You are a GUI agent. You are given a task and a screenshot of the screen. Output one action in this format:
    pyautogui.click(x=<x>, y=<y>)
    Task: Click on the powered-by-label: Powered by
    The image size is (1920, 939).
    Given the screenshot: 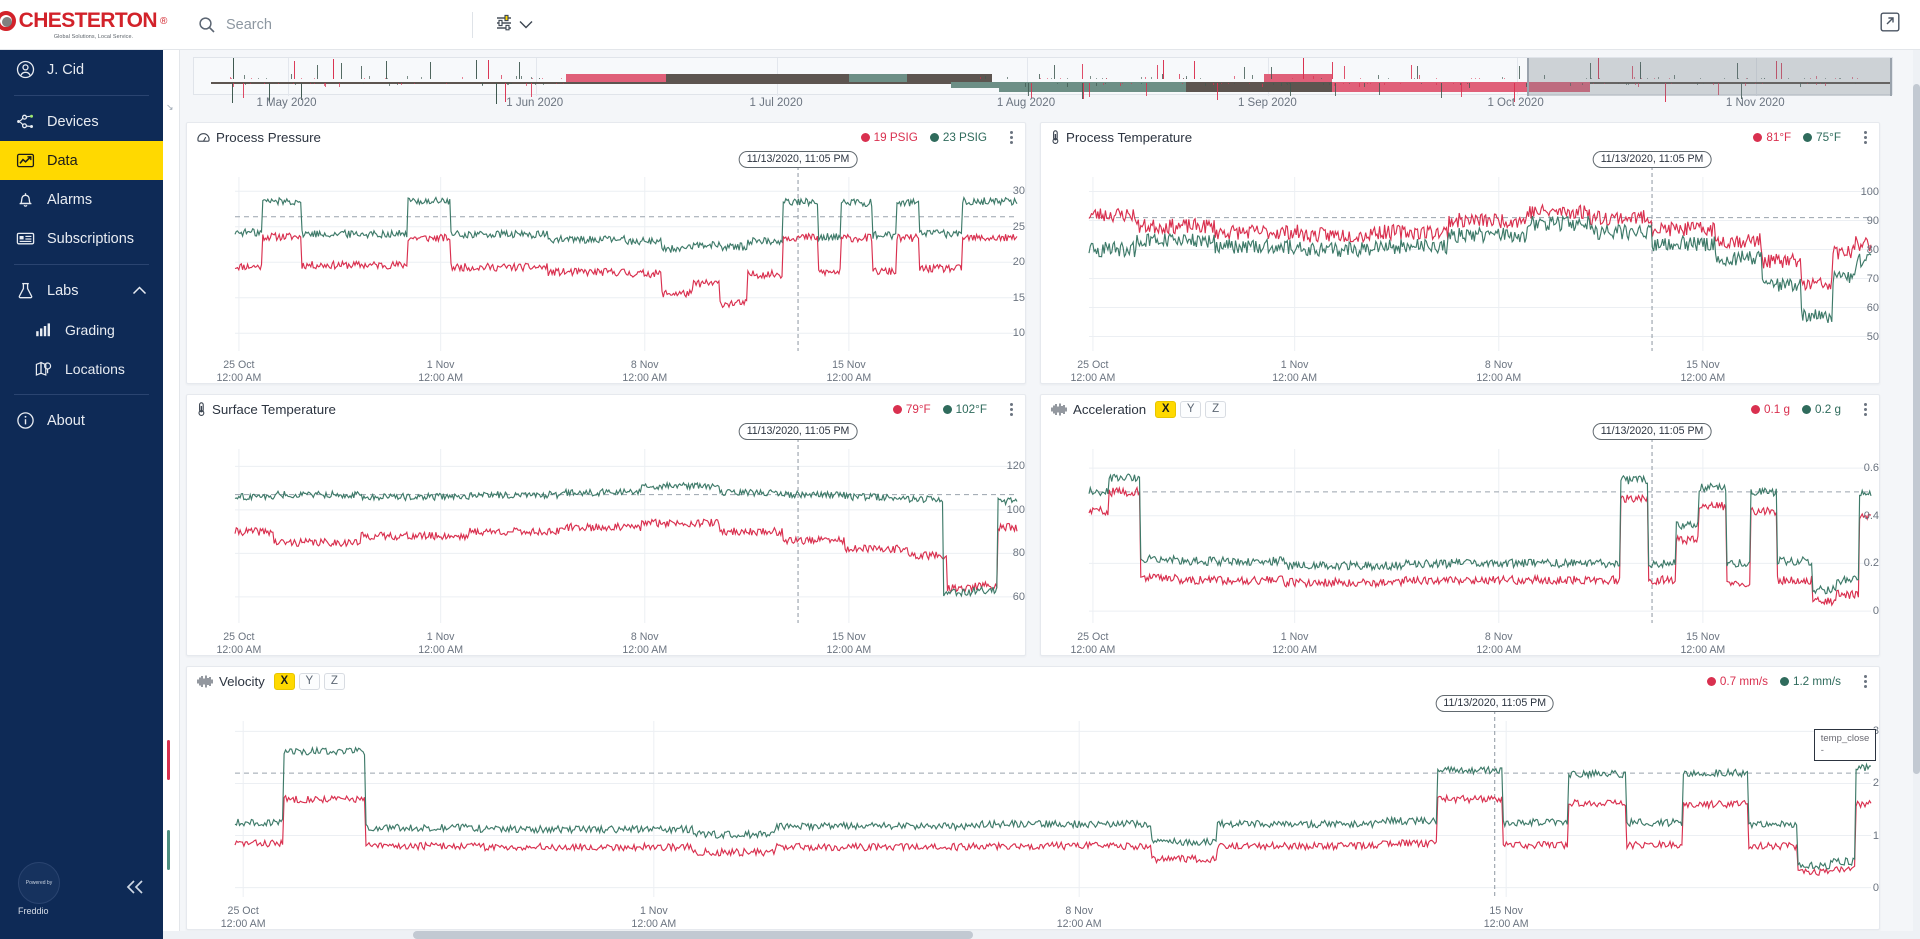 What is the action you would take?
    pyautogui.click(x=39, y=883)
    